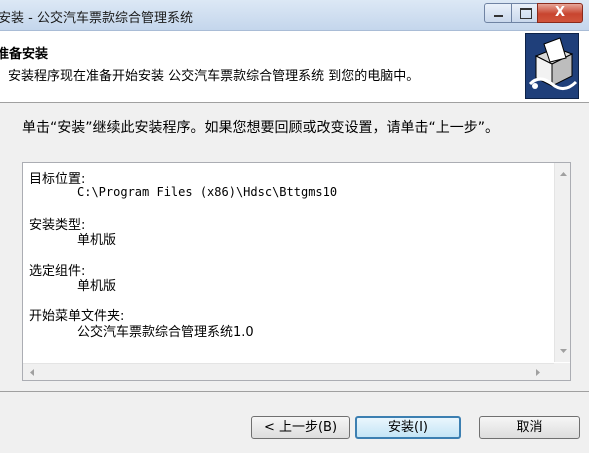 This screenshot has height=453, width=589. I want to click on start-menu-value: 公交汽车票款综合管理系统1.0, so click(165, 332).